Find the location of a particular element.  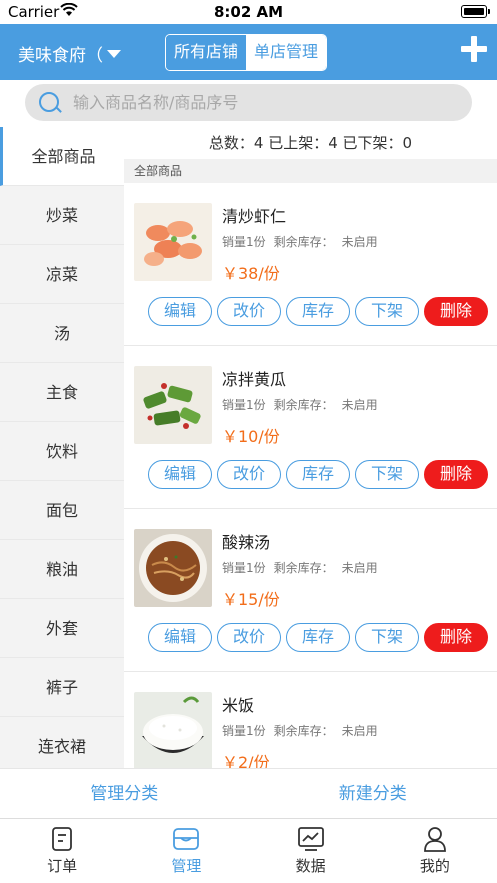

tab-mine: 我的 is located at coordinates (435, 851).